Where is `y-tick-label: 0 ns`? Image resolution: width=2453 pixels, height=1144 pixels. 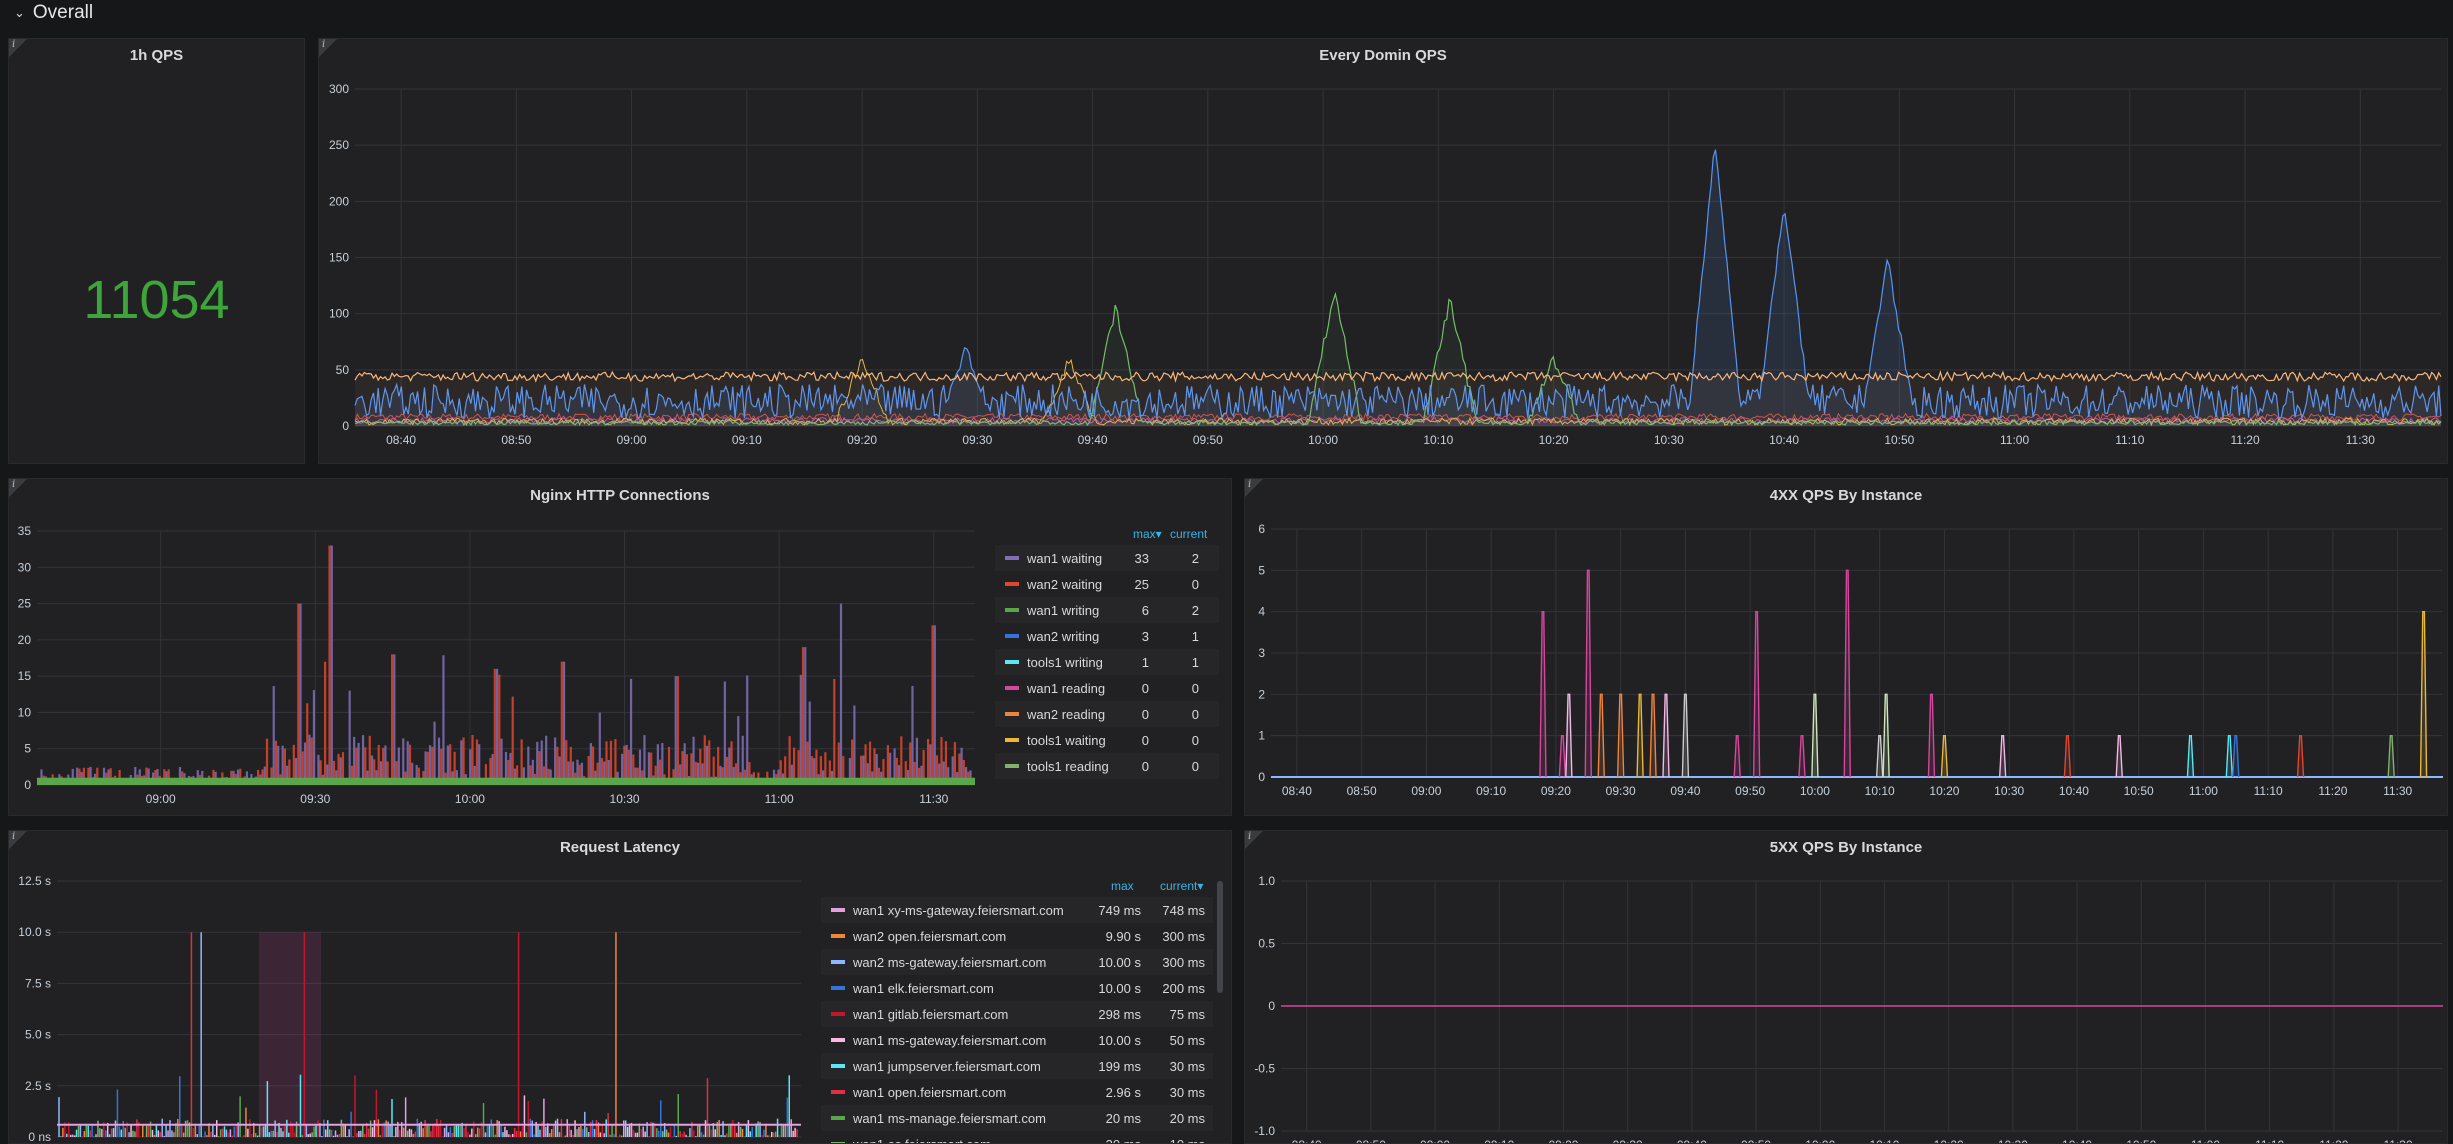 y-tick-label: 0 ns is located at coordinates (39, 1136).